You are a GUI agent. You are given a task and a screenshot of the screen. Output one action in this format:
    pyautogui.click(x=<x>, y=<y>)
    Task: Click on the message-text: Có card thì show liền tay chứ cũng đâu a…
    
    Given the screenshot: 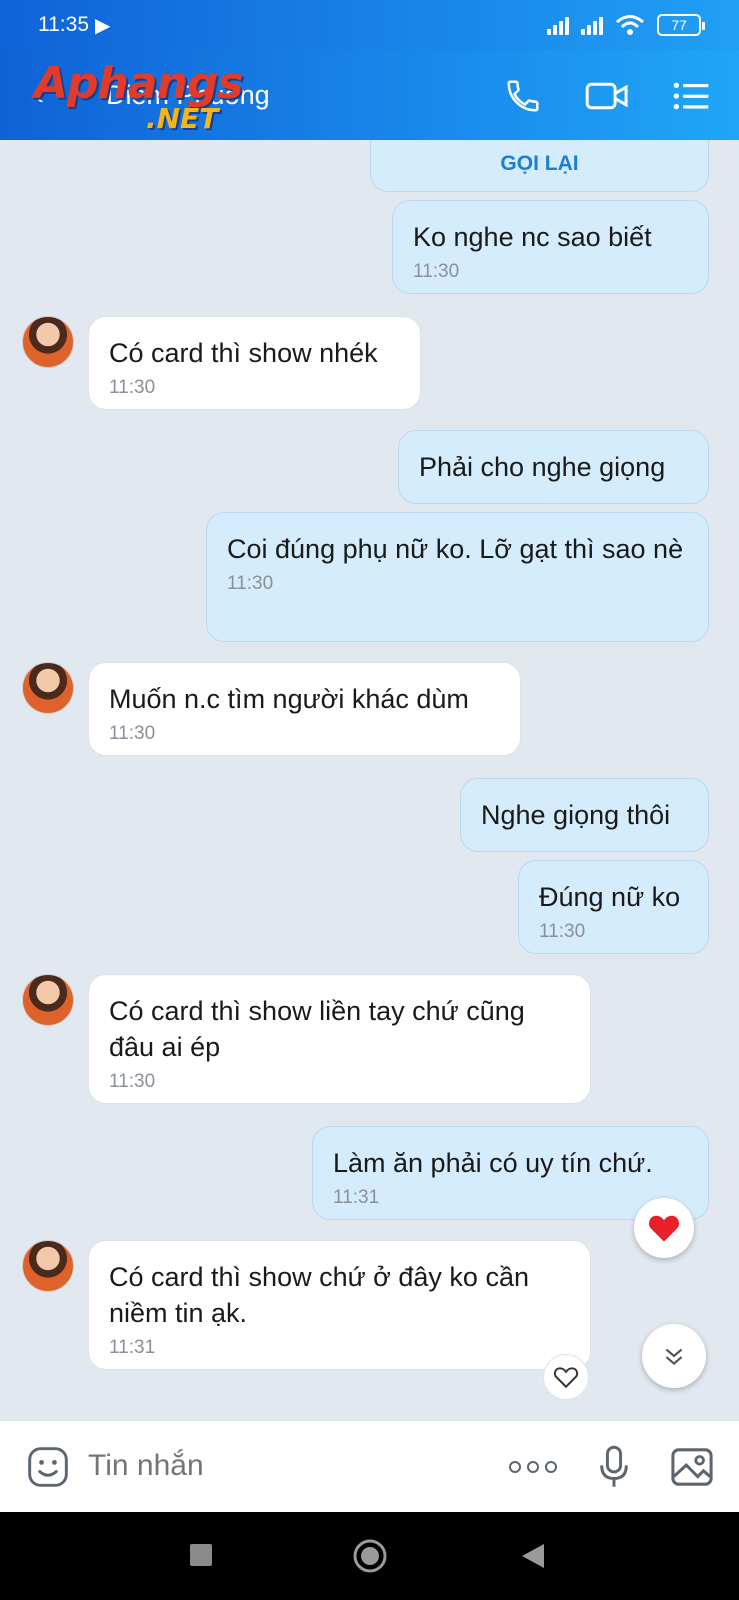 What is the action you would take?
    pyautogui.click(x=317, y=1029)
    